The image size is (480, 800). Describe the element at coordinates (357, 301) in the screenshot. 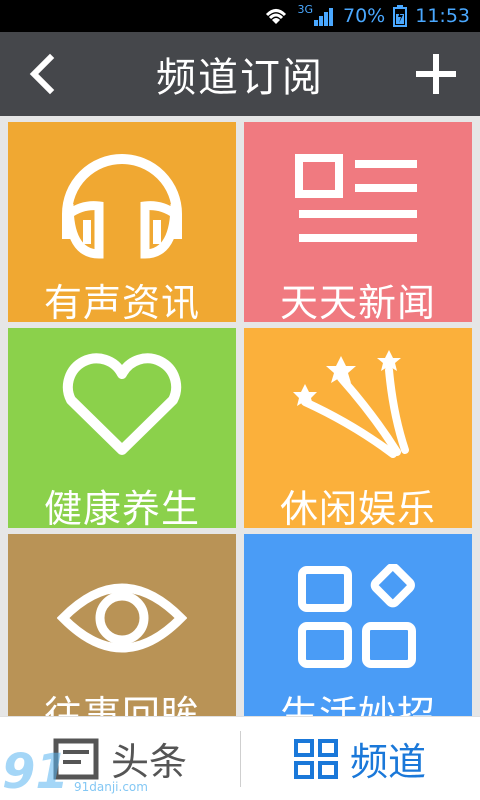

I see `channel-label: 天天新闻` at that location.